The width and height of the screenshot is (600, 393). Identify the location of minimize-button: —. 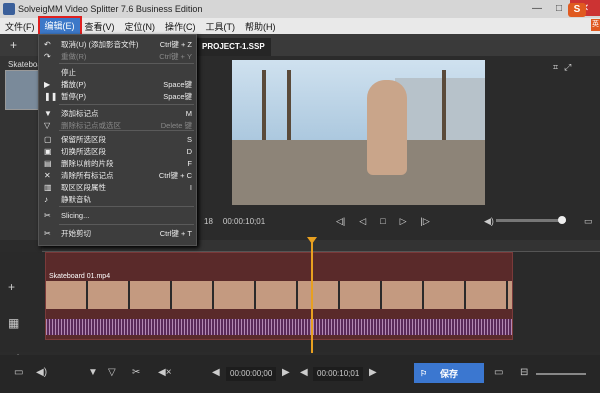
(537, 8).